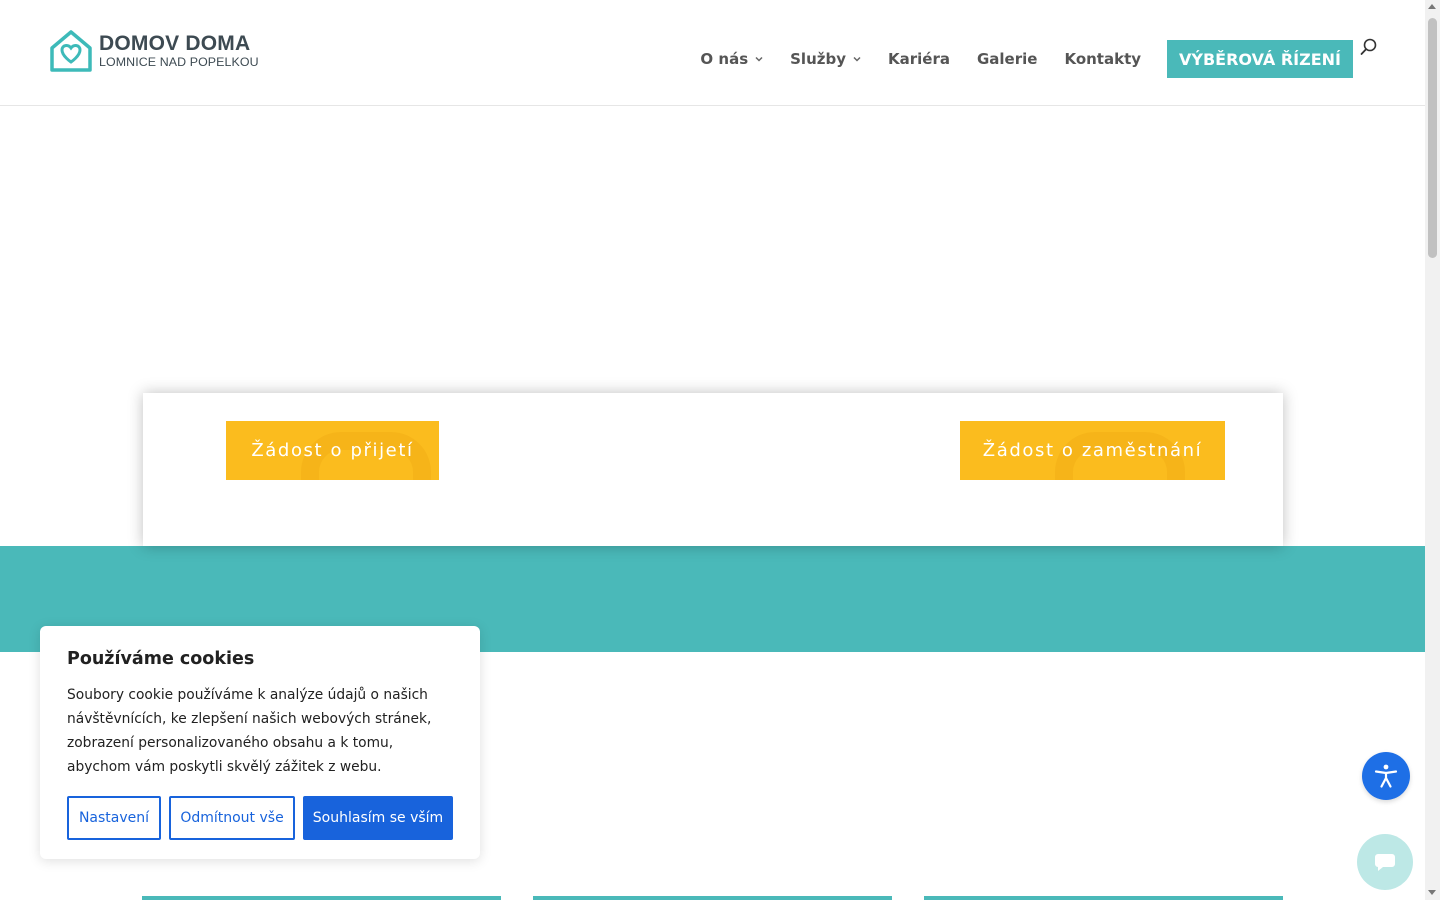 This screenshot has width=1440, height=900. Describe the element at coordinates (1432, 6) in the screenshot. I see `scroll-up-arrow-icon` at that location.